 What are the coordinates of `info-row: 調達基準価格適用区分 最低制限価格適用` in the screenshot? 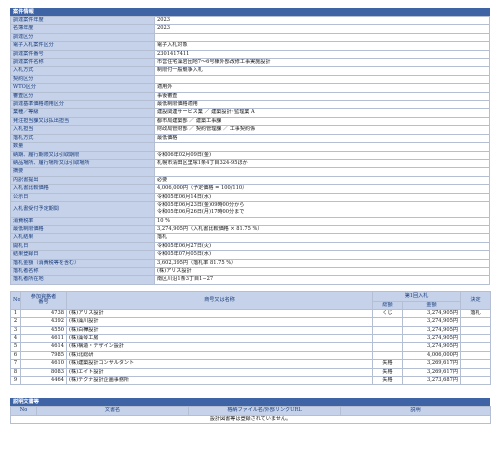 It's located at (250, 105).